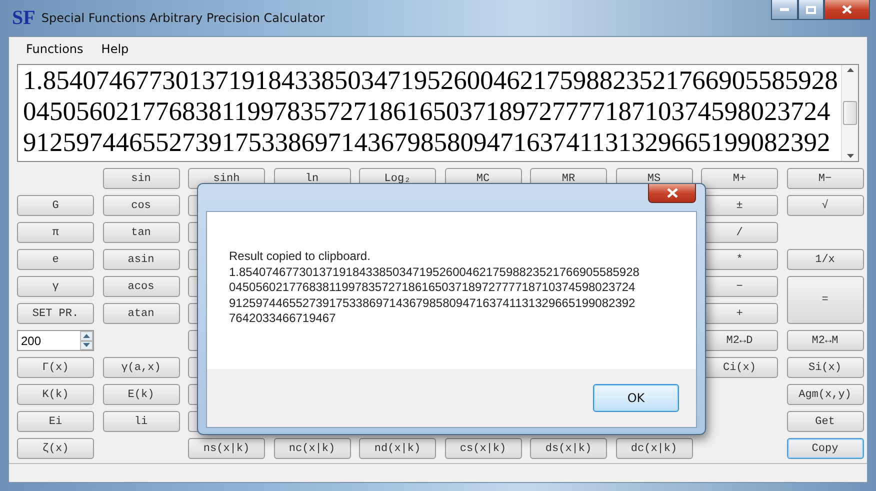  Describe the element at coordinates (739, 178) in the screenshot. I see `calculator-key: M+` at that location.